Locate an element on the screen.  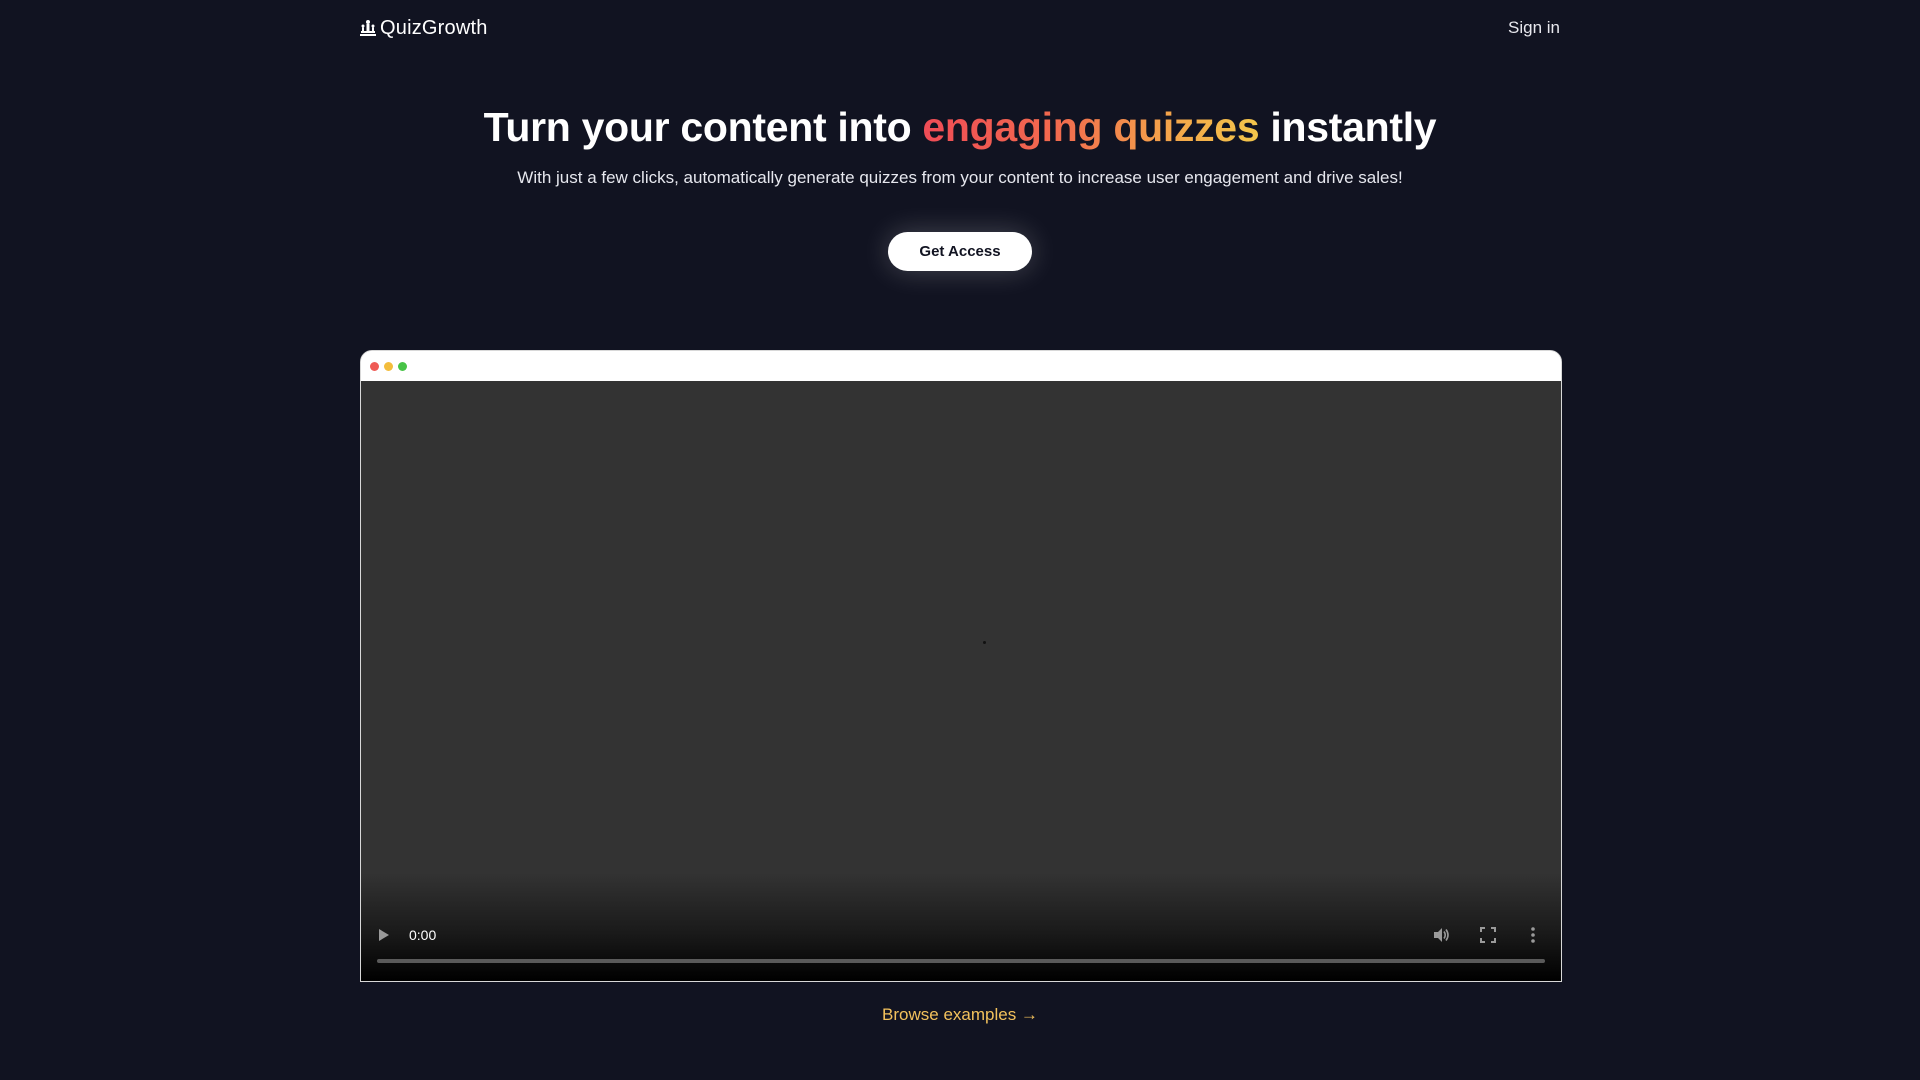
video-controls: 0:00 is located at coordinates (961, 946).